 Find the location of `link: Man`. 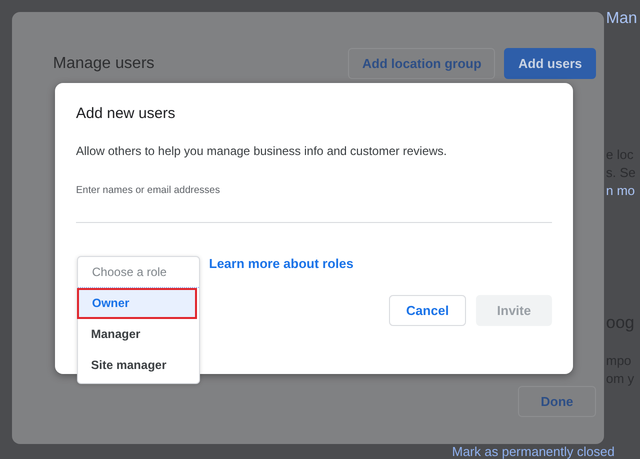

link: Man is located at coordinates (623, 19).